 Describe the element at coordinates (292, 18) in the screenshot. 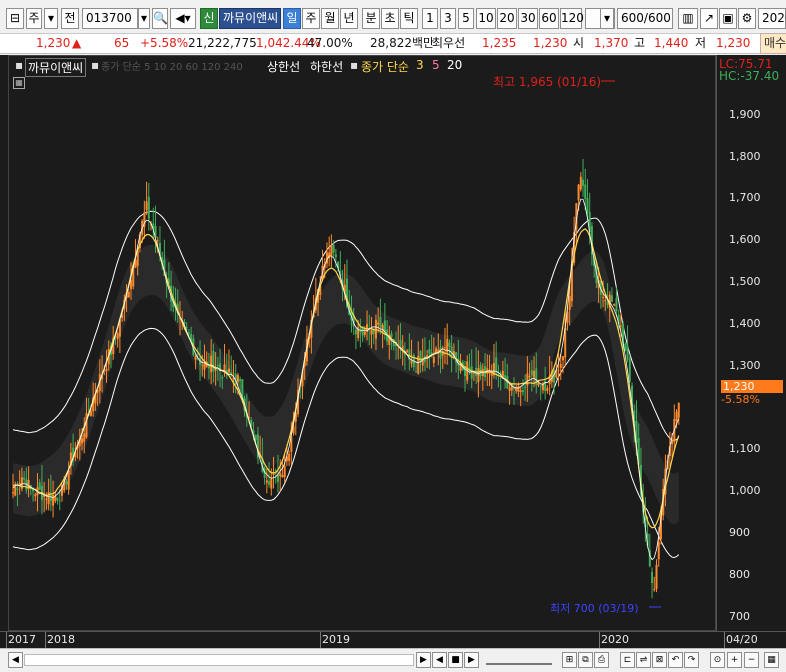

I see `period-day-button: 일` at that location.